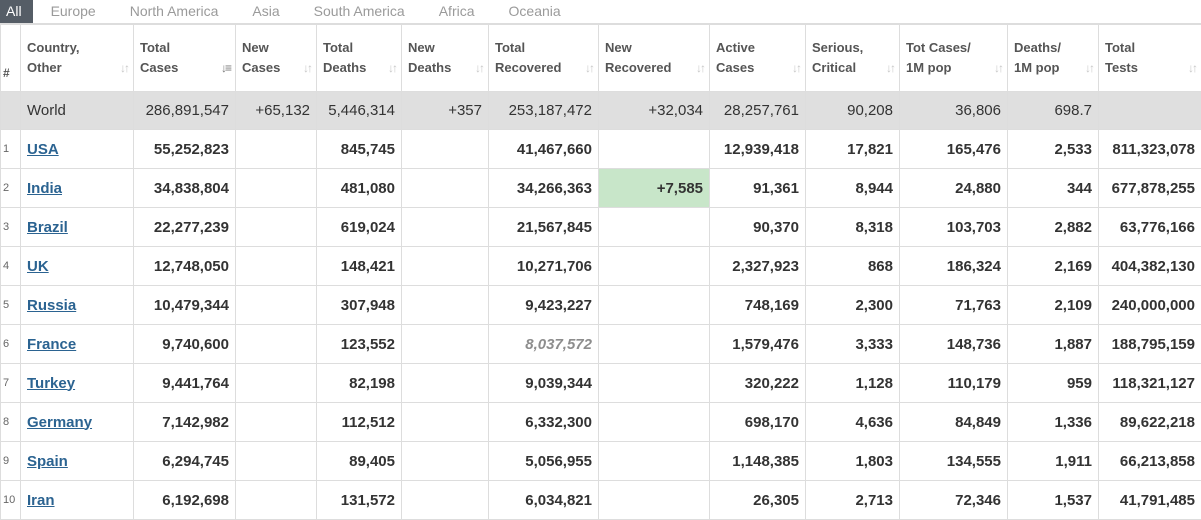  I want to click on row-index: 10, so click(11, 500).